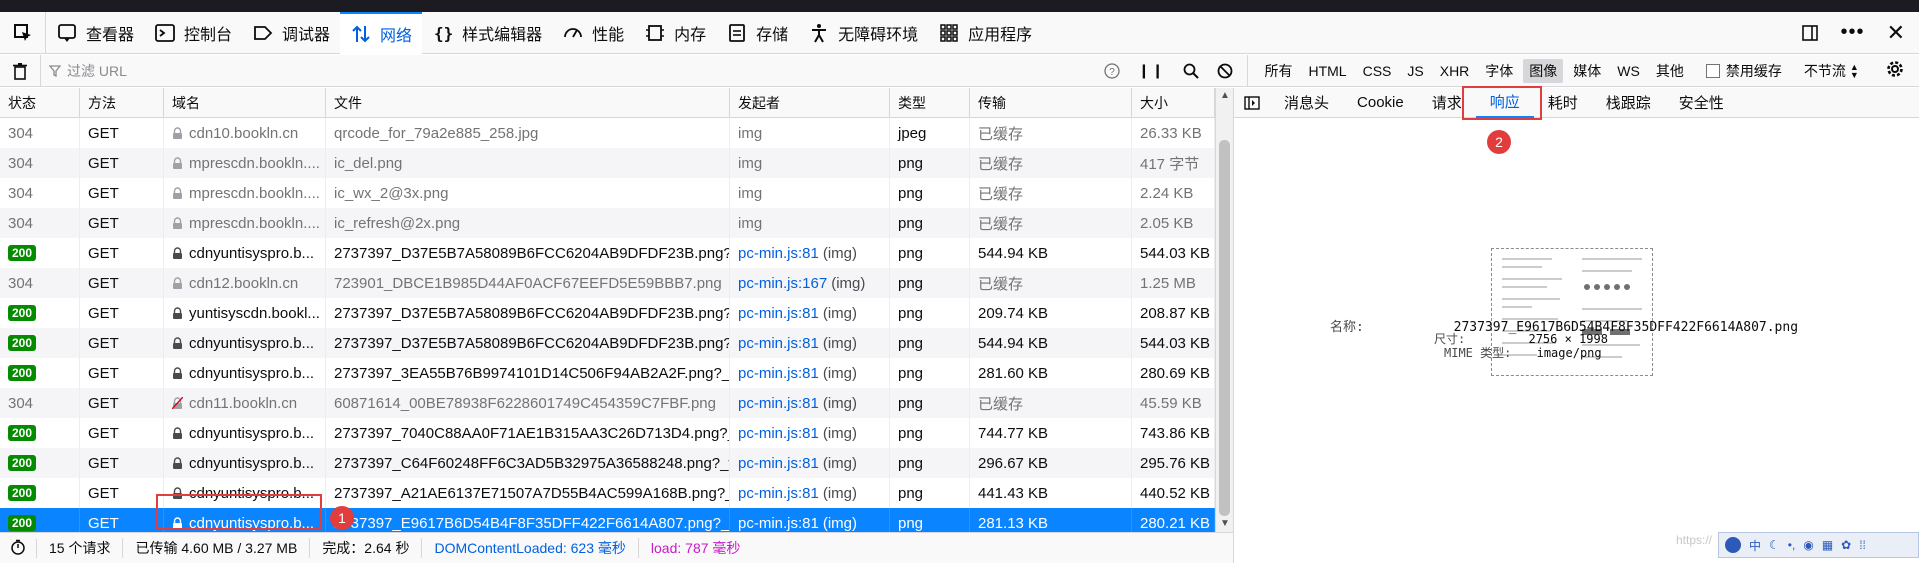 This screenshot has width=1919, height=563. I want to click on ime-chinese-icon: 中, so click(1755, 545).